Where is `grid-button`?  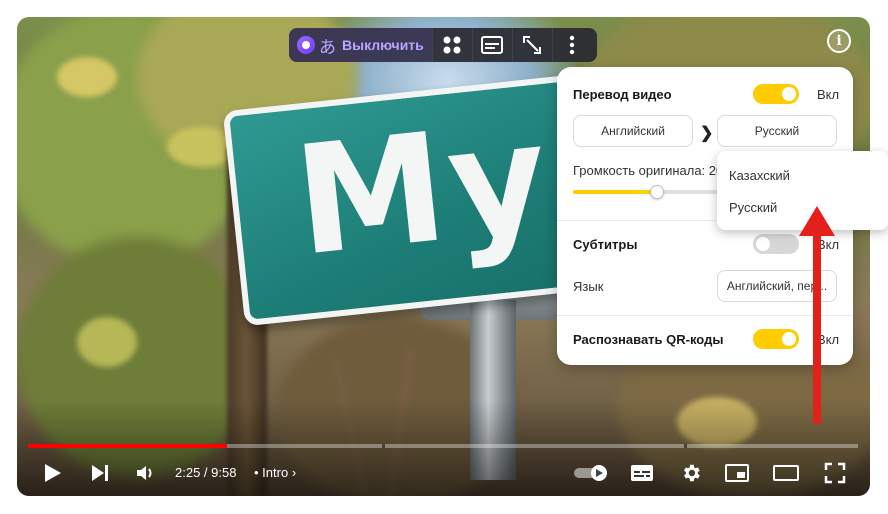
grid-button is located at coordinates (451, 45).